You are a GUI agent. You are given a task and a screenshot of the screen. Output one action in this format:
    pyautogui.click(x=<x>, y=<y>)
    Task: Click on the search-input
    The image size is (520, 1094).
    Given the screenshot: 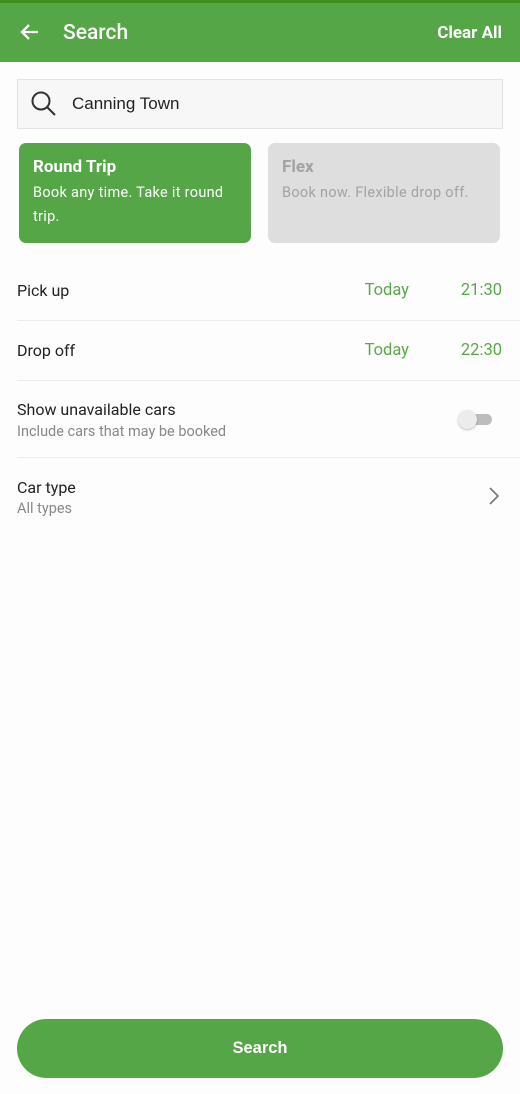 What is the action you would take?
    pyautogui.click(x=262, y=104)
    